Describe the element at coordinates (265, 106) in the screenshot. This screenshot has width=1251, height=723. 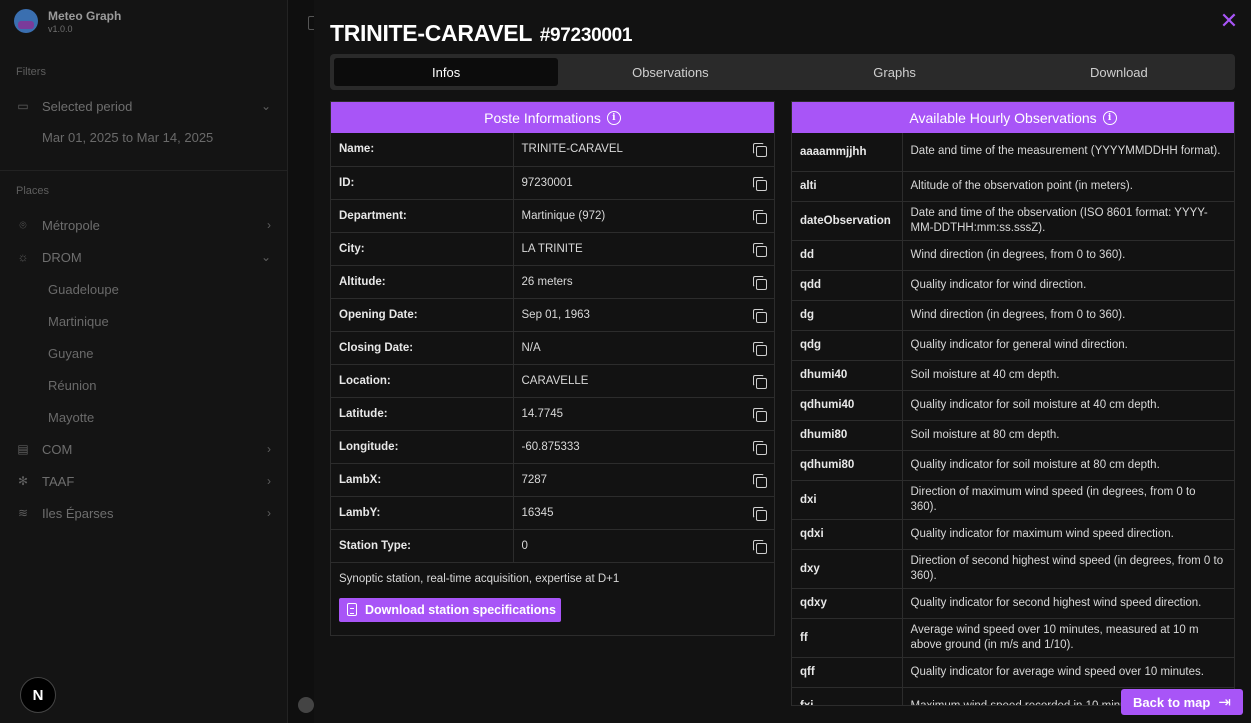
I see `chevron-down-icon: ⌄` at that location.